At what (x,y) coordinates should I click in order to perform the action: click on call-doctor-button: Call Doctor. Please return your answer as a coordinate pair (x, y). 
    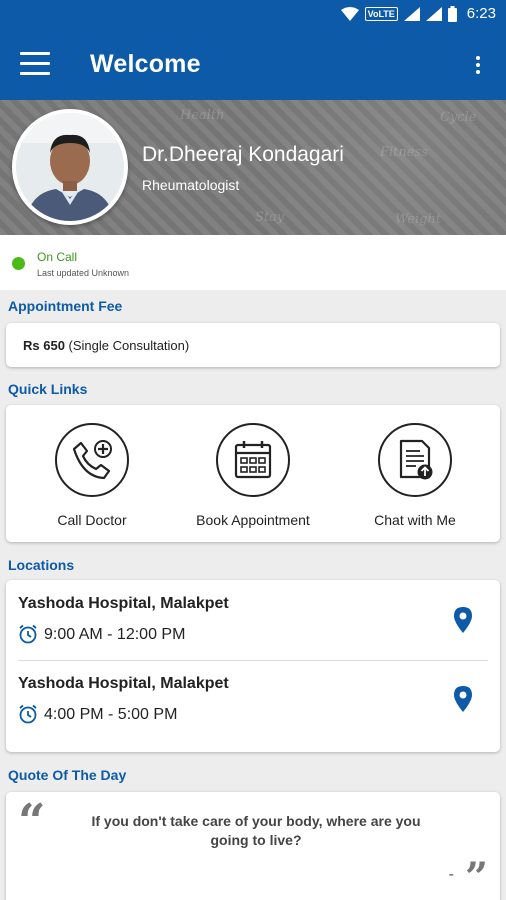
    Looking at the image, I should click on (92, 473).